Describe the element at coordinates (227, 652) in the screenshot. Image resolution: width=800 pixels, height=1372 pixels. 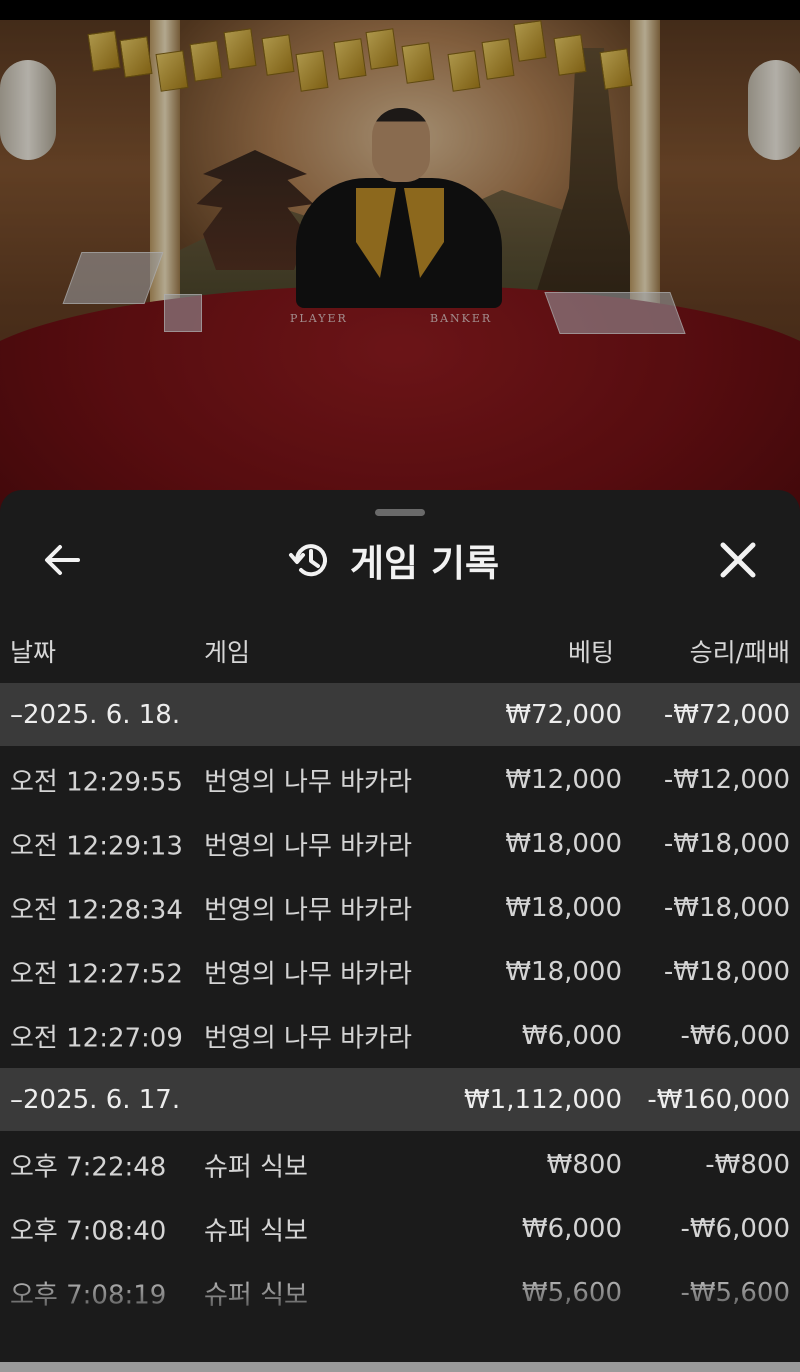
I see `column-header-game: 게임` at that location.